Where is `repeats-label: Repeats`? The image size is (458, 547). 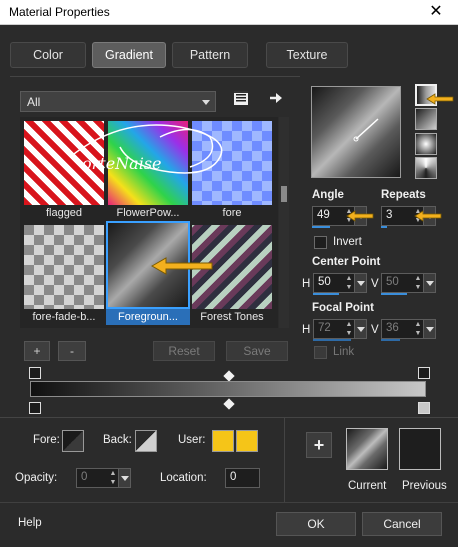 repeats-label: Repeats is located at coordinates (403, 195).